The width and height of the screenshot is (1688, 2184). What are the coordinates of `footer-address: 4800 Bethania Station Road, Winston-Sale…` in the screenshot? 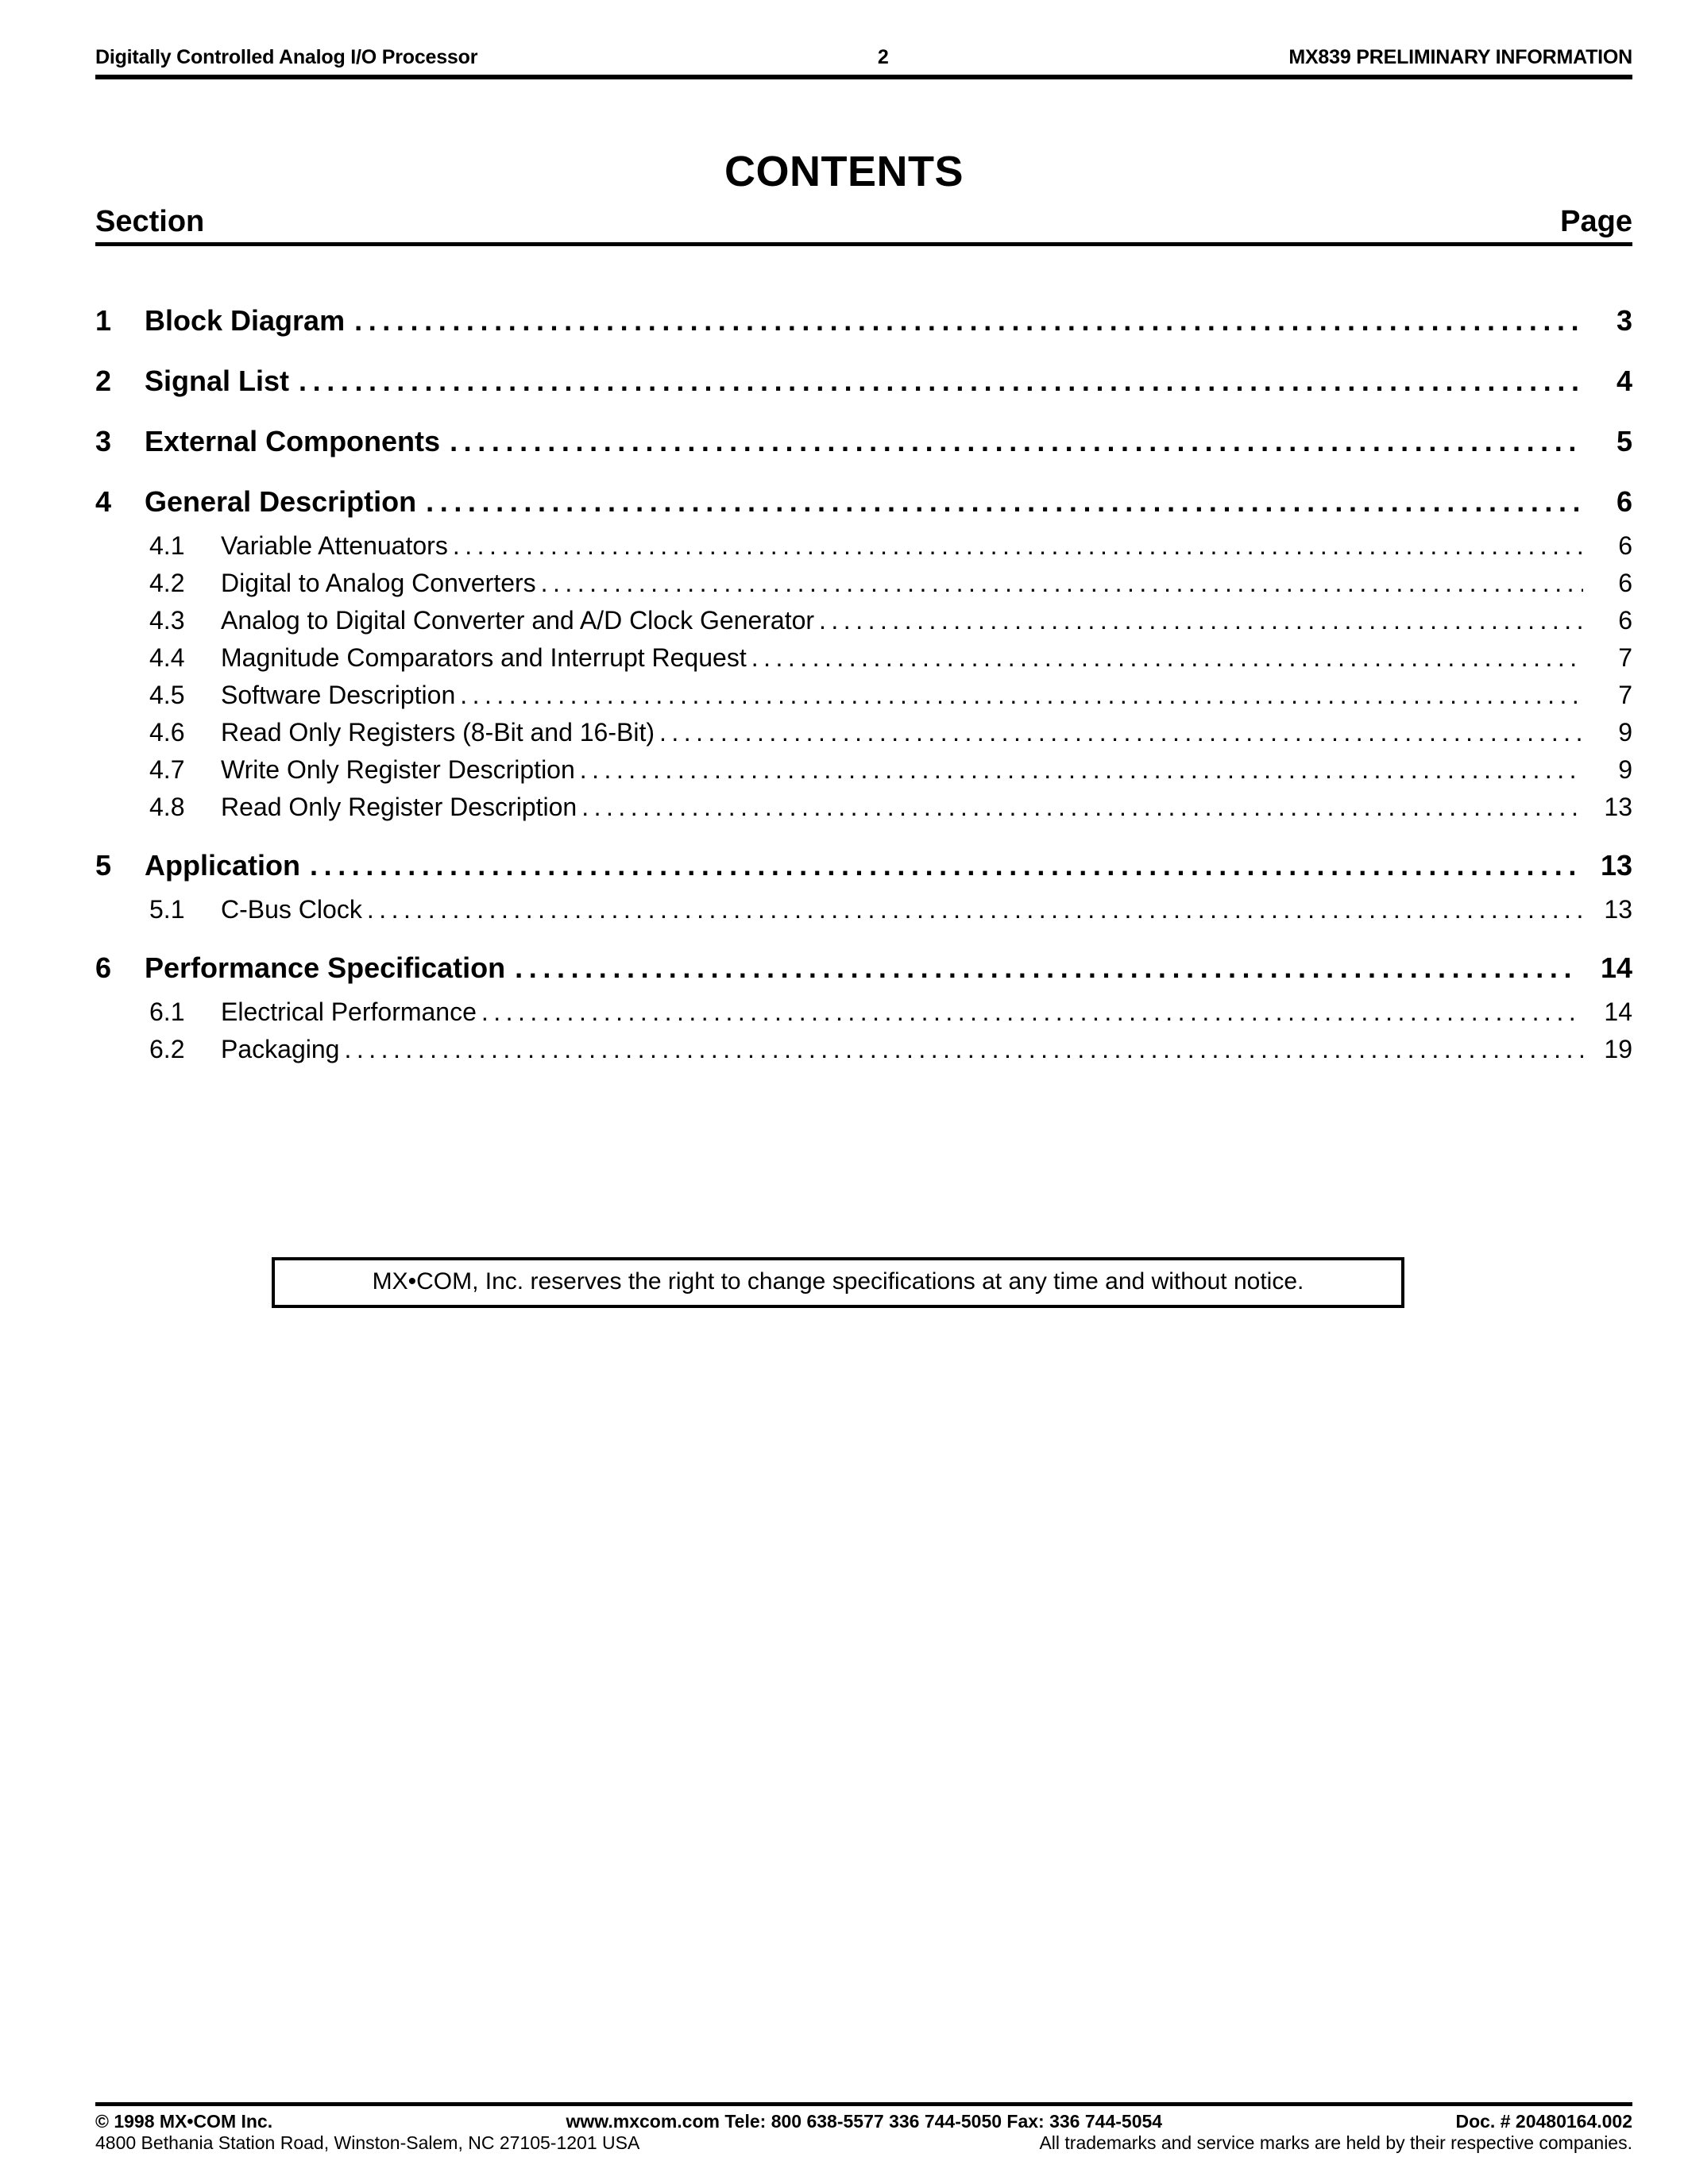 It's located at (367, 2142).